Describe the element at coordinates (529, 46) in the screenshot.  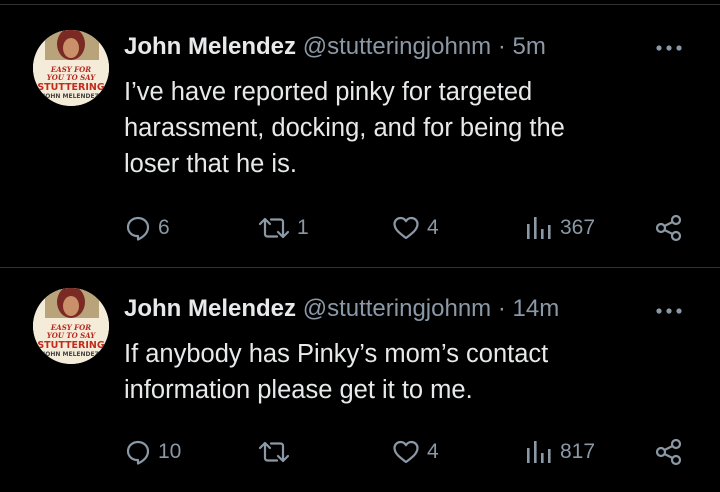
I see `tweet-time: 5m` at that location.